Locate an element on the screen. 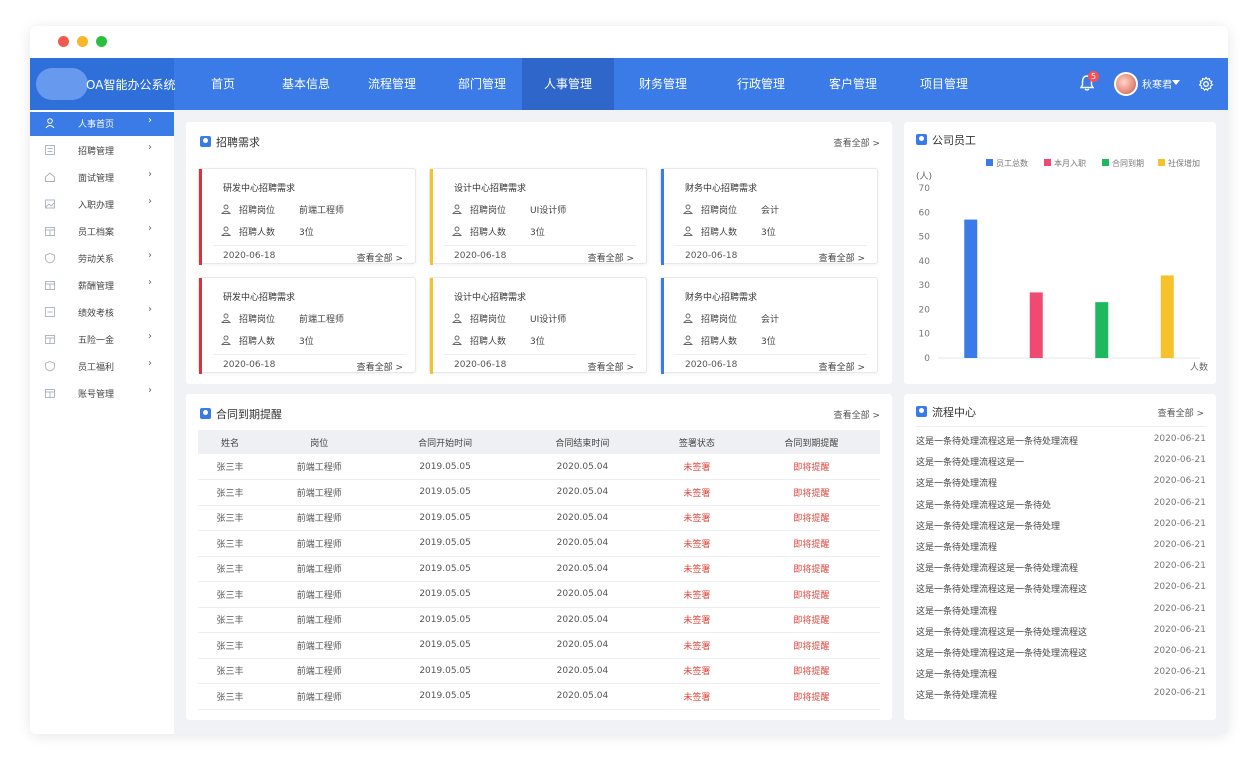 This screenshot has width=1258, height=768. sidebar-item: 员工档案 › is located at coordinates (102, 232).